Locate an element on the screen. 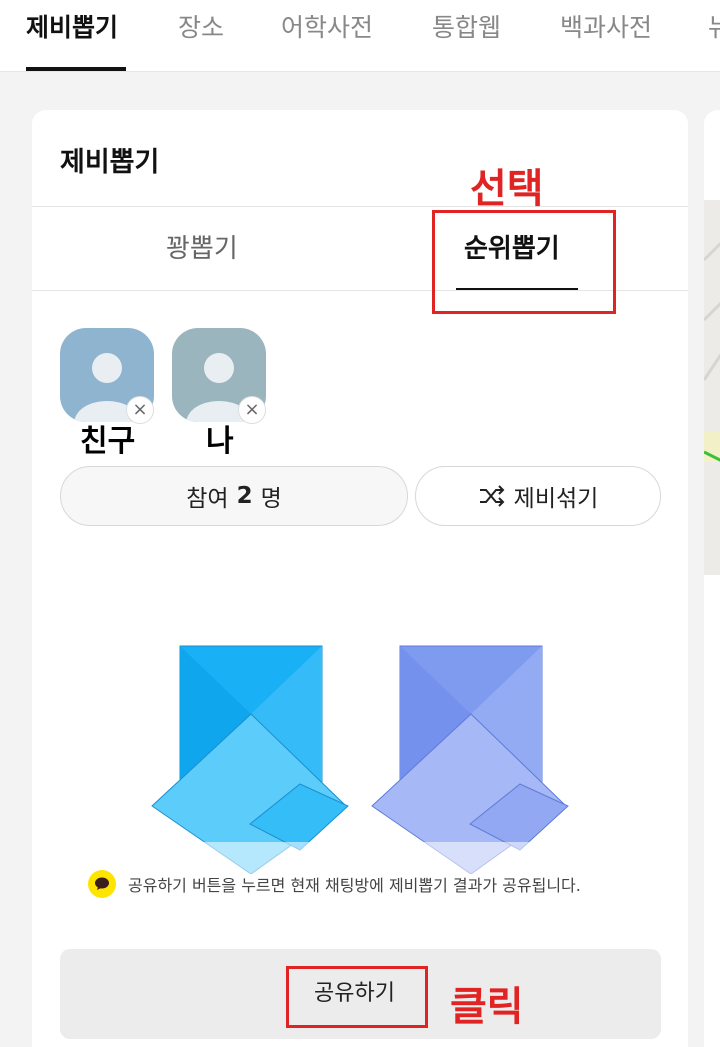  tab-integrated-web: 통합웹 is located at coordinates (466, 26).